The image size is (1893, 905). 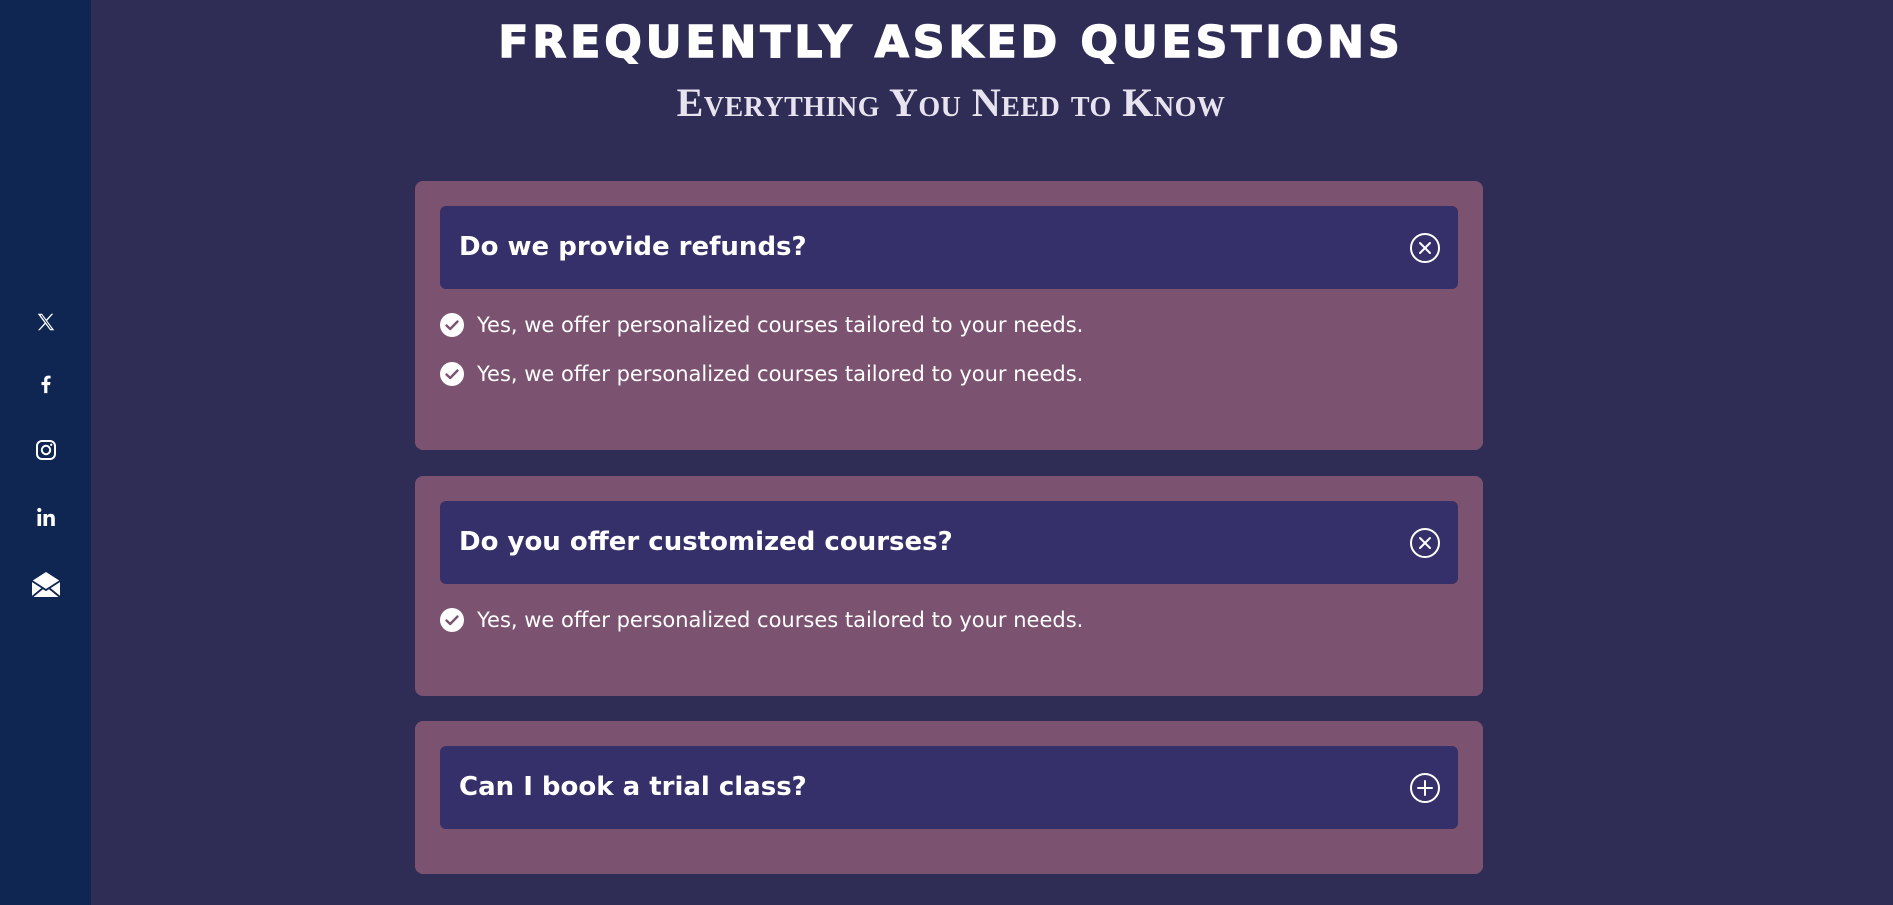 I want to click on faq-item: Can I book a trial class?, so click(x=949, y=797).